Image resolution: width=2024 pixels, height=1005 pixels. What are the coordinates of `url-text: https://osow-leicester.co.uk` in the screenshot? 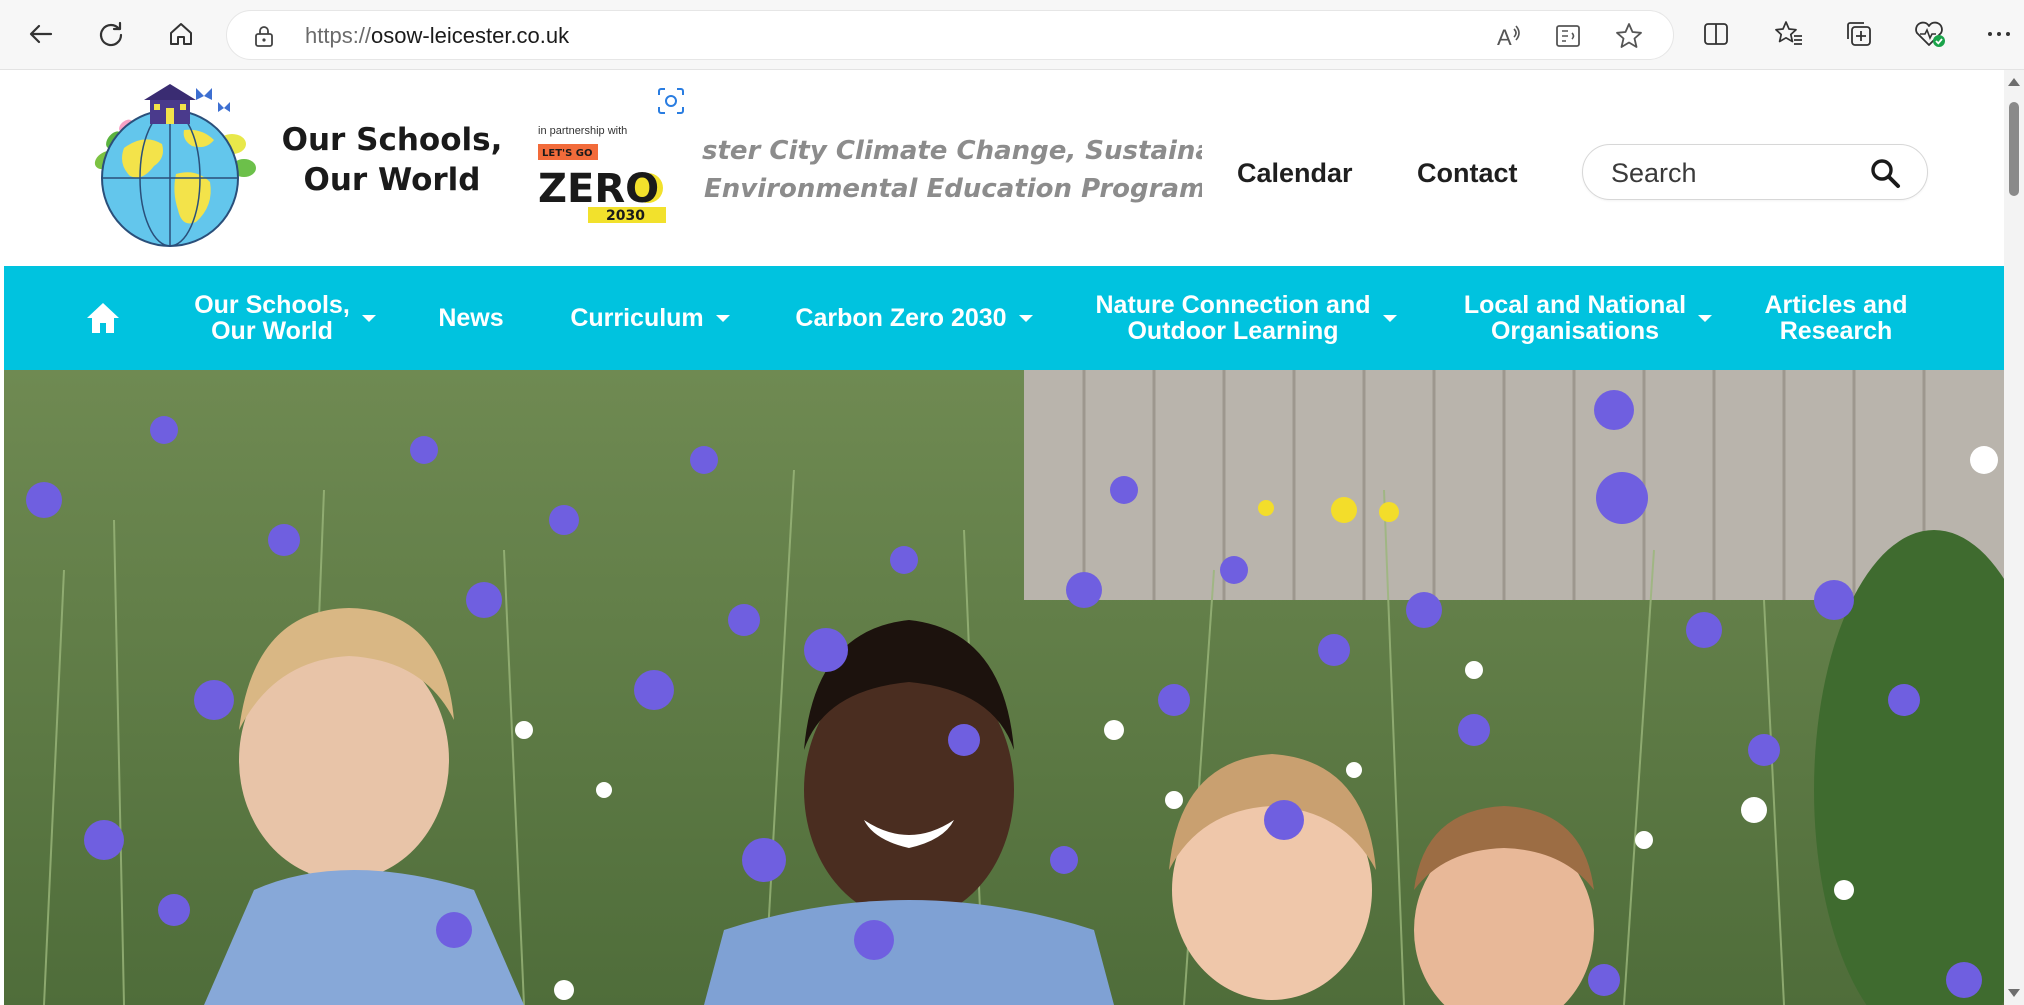 It's located at (437, 36).